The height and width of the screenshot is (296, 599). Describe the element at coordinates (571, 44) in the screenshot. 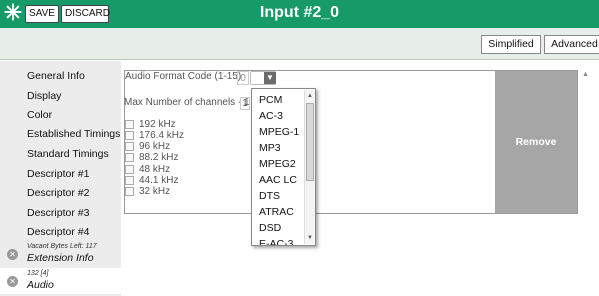

I see `advanced-mode-button: Advanced` at that location.